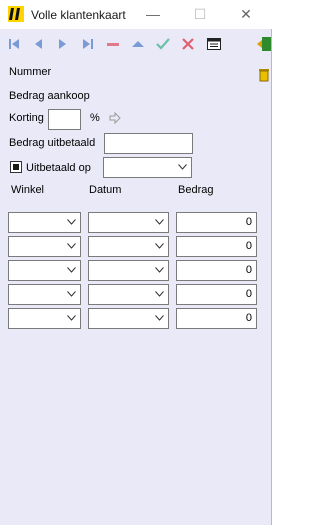 Image resolution: width=320 pixels, height=525 pixels. I want to click on uitbetaald-op-label: Uitbetaald op, so click(58, 168).